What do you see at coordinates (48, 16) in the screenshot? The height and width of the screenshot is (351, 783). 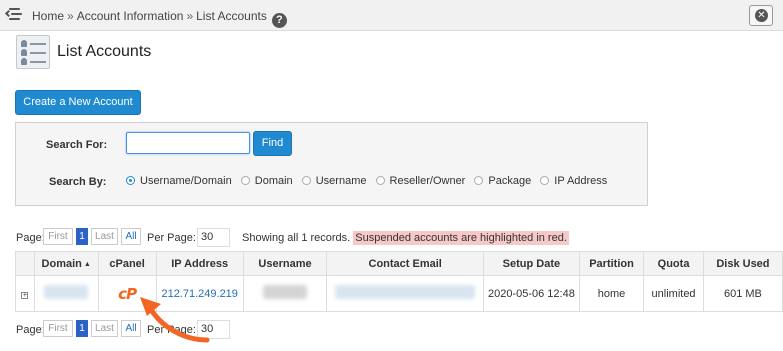 I see `breadcrumb-home: Home` at bounding box center [48, 16].